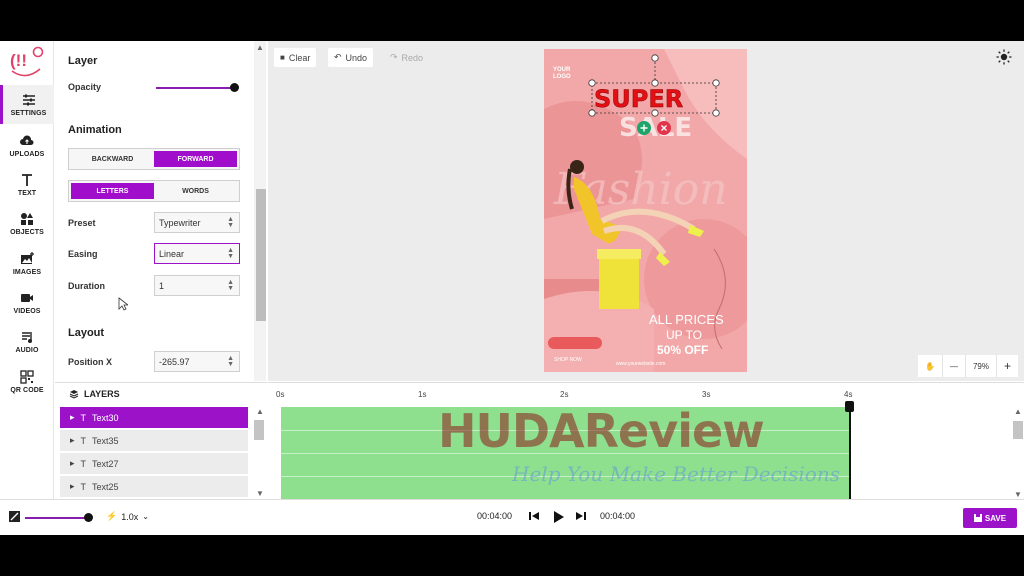 The height and width of the screenshot is (576, 1024). I want to click on rail-audio: AUDIO, so click(27, 341).